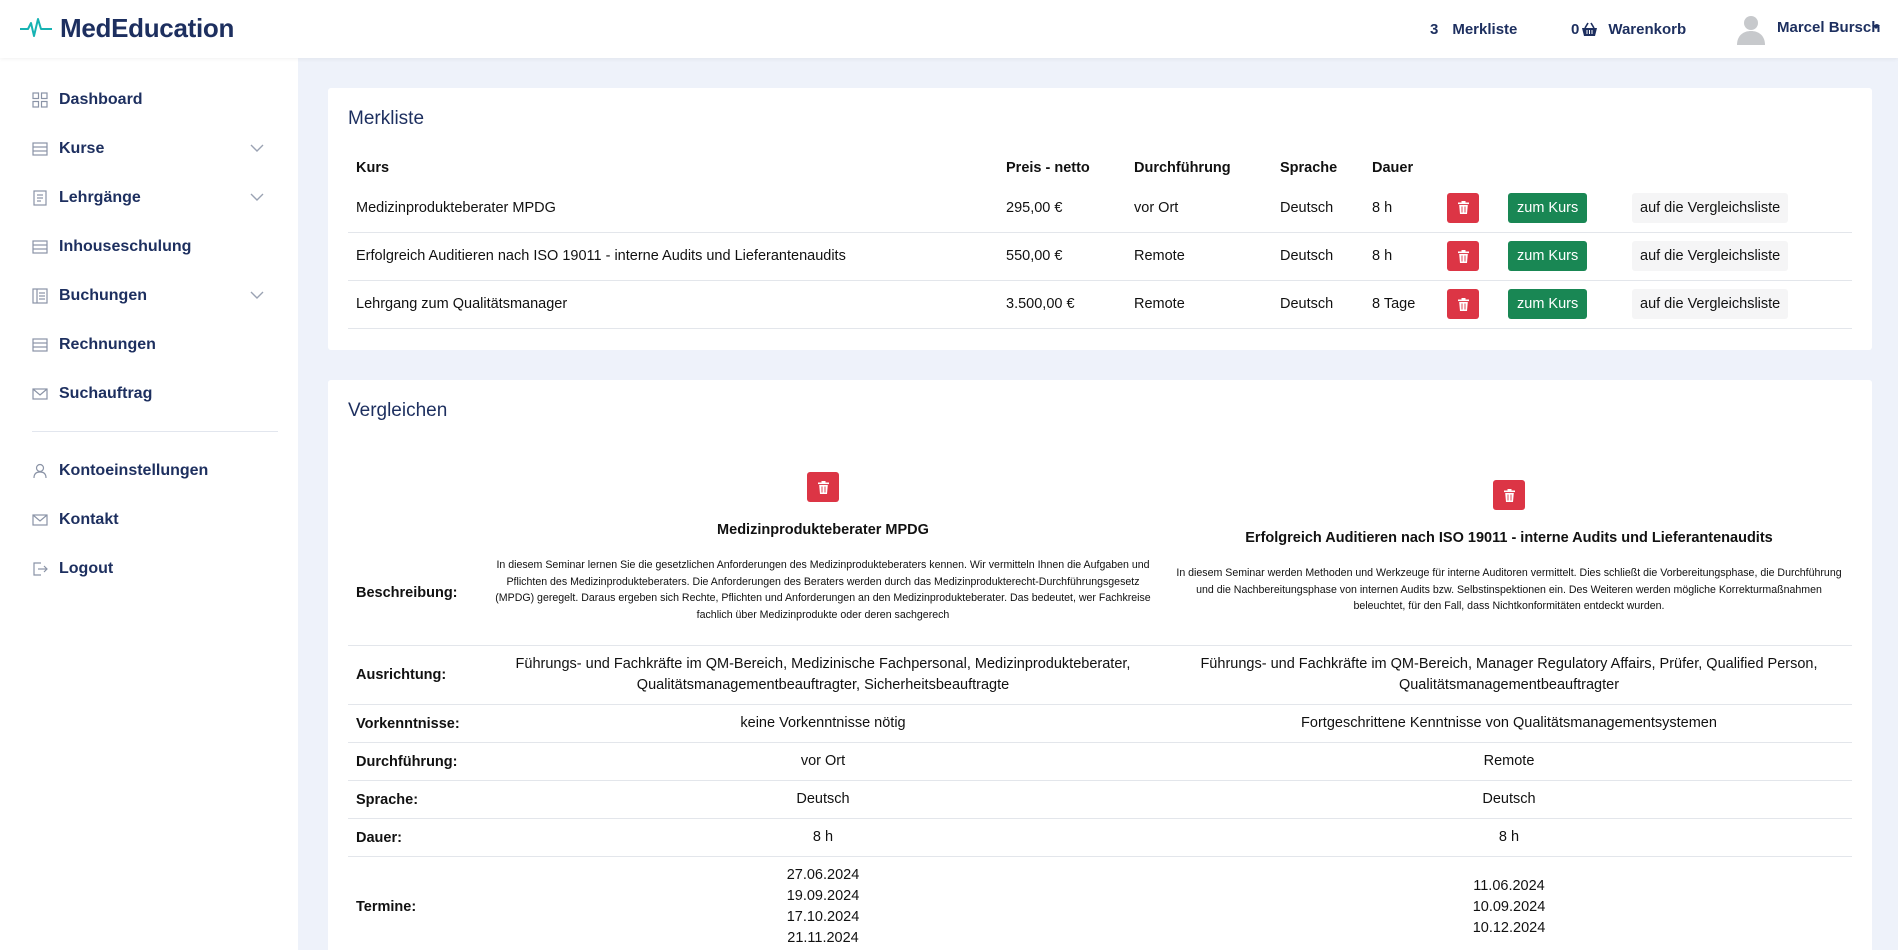  Describe the element at coordinates (1199, 304) in the screenshot. I see `cell-durchfuehrung: Remote` at that location.